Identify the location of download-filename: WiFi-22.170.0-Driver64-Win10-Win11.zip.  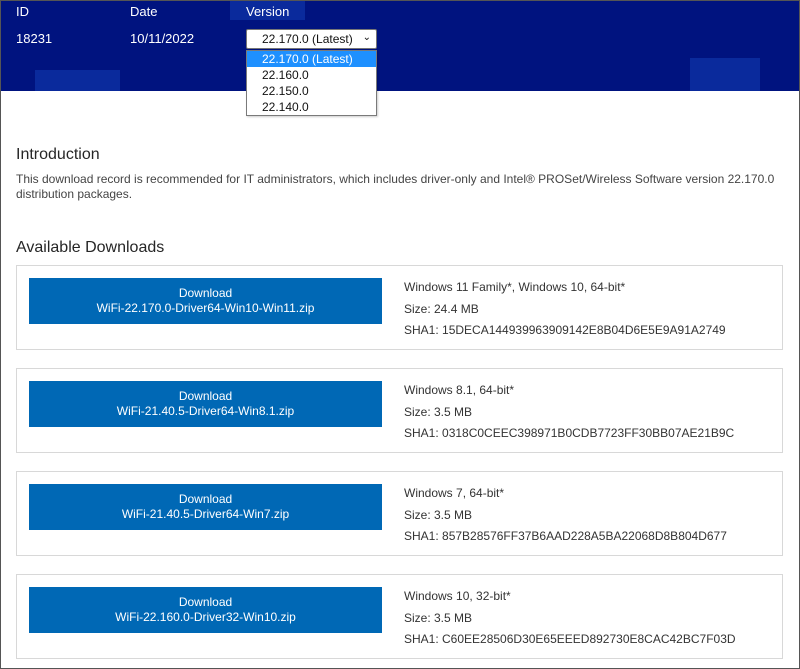
(205, 308).